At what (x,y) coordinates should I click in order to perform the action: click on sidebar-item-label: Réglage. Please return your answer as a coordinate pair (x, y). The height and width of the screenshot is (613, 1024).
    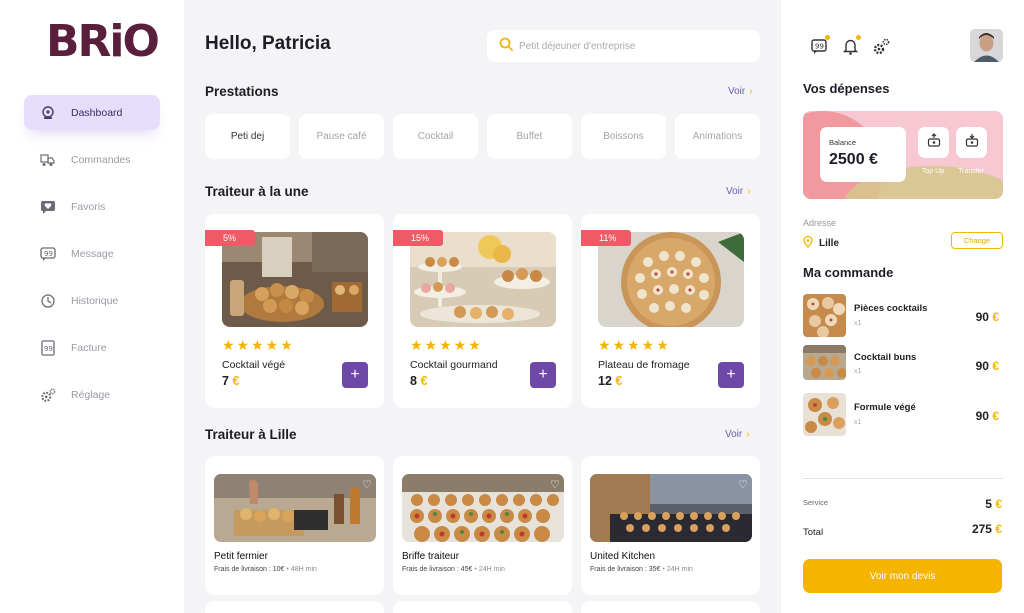
    Looking at the image, I should click on (91, 394).